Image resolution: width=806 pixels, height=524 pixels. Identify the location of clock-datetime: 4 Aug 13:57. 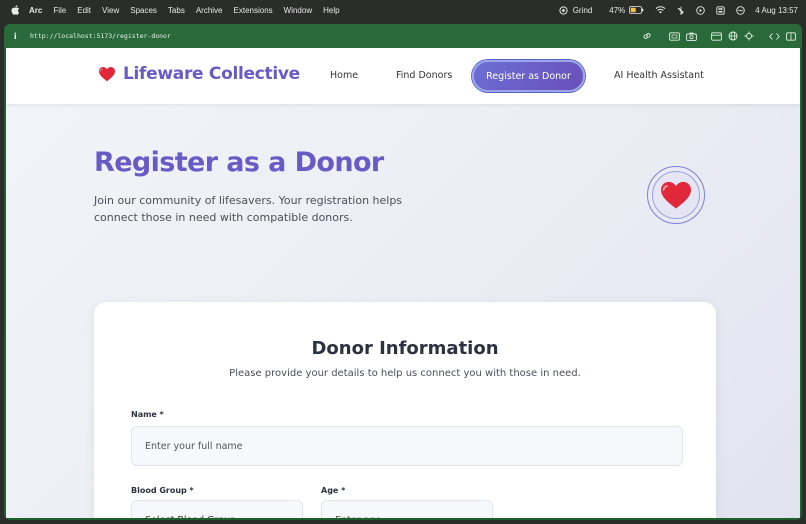
(776, 10).